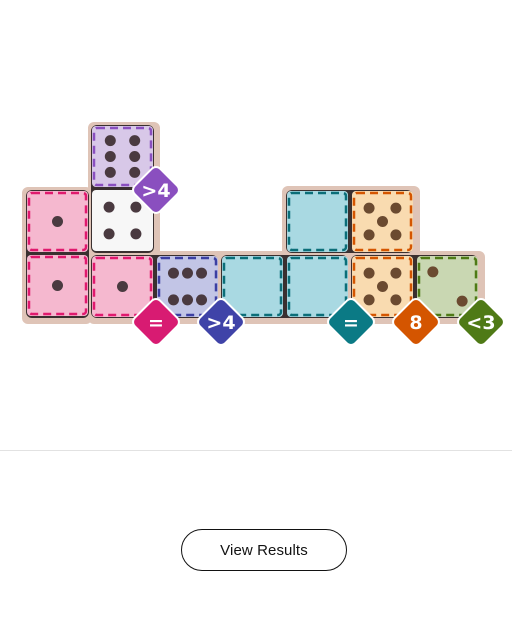 The image size is (512, 622). I want to click on cell-face, so click(317, 221).